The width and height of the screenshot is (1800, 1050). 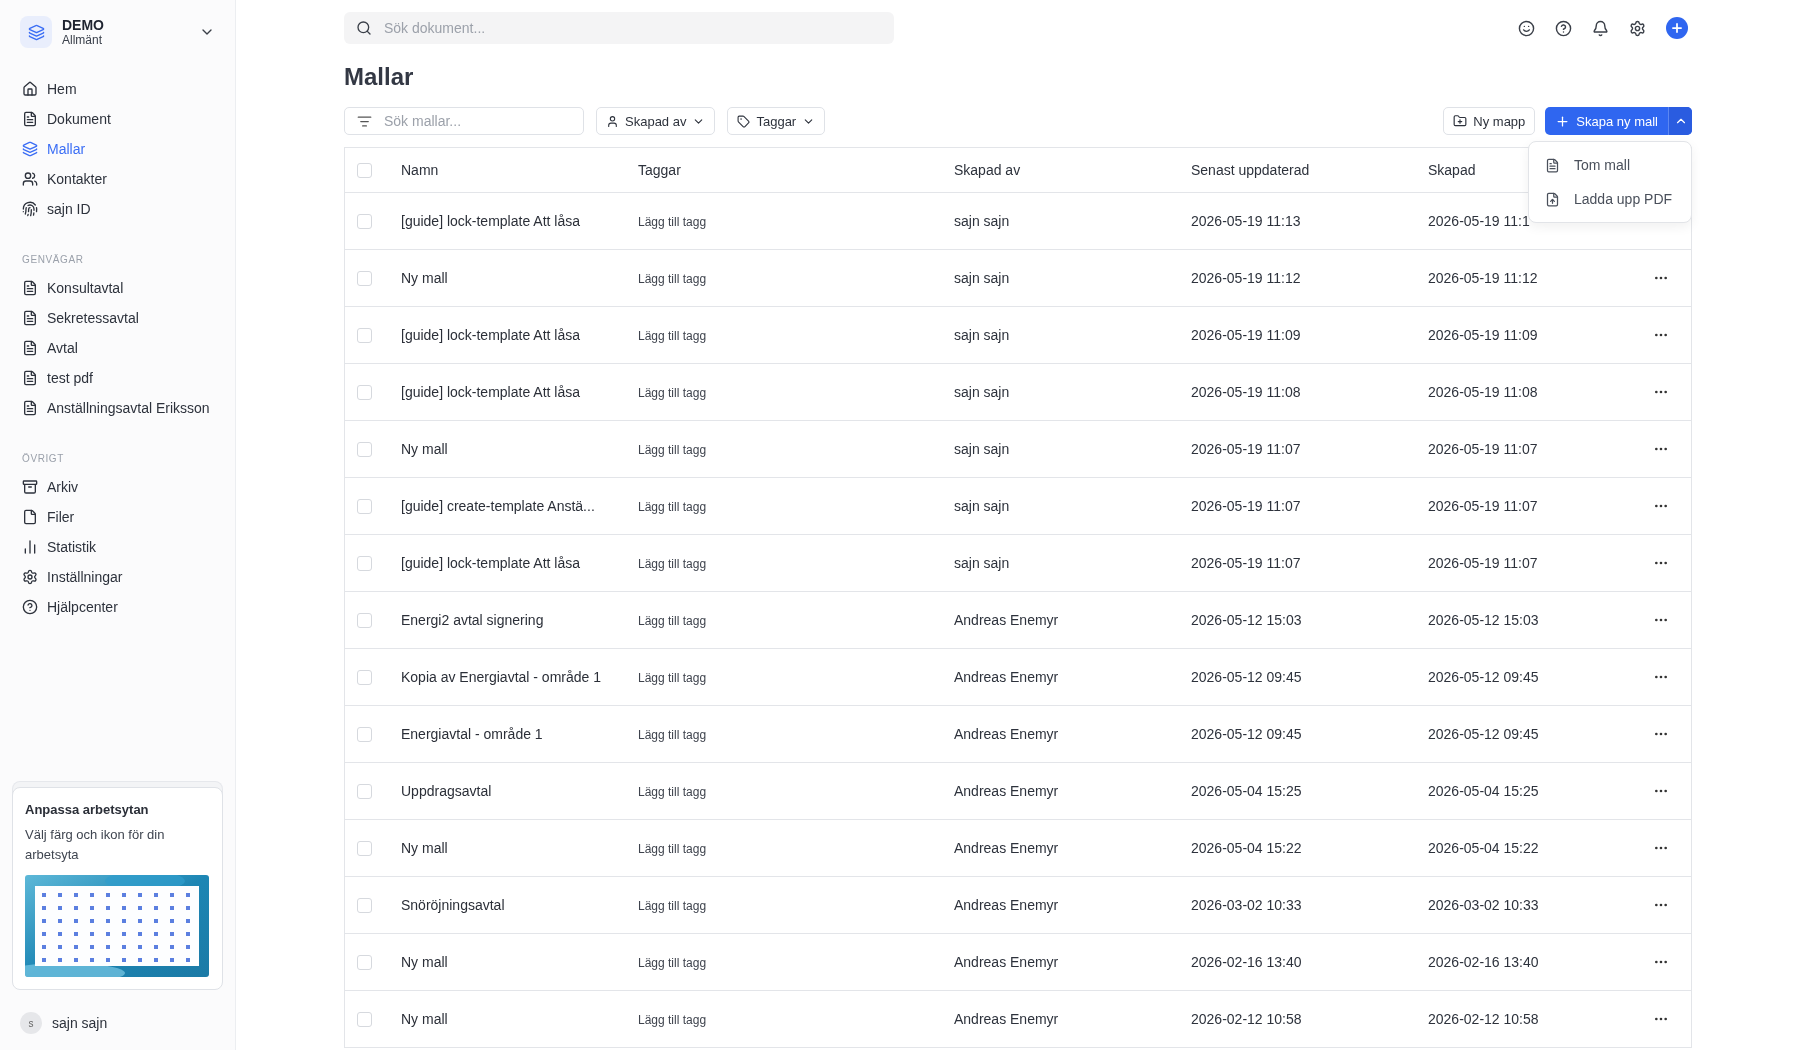 I want to click on nav-item: Arkiv, so click(x=117, y=487).